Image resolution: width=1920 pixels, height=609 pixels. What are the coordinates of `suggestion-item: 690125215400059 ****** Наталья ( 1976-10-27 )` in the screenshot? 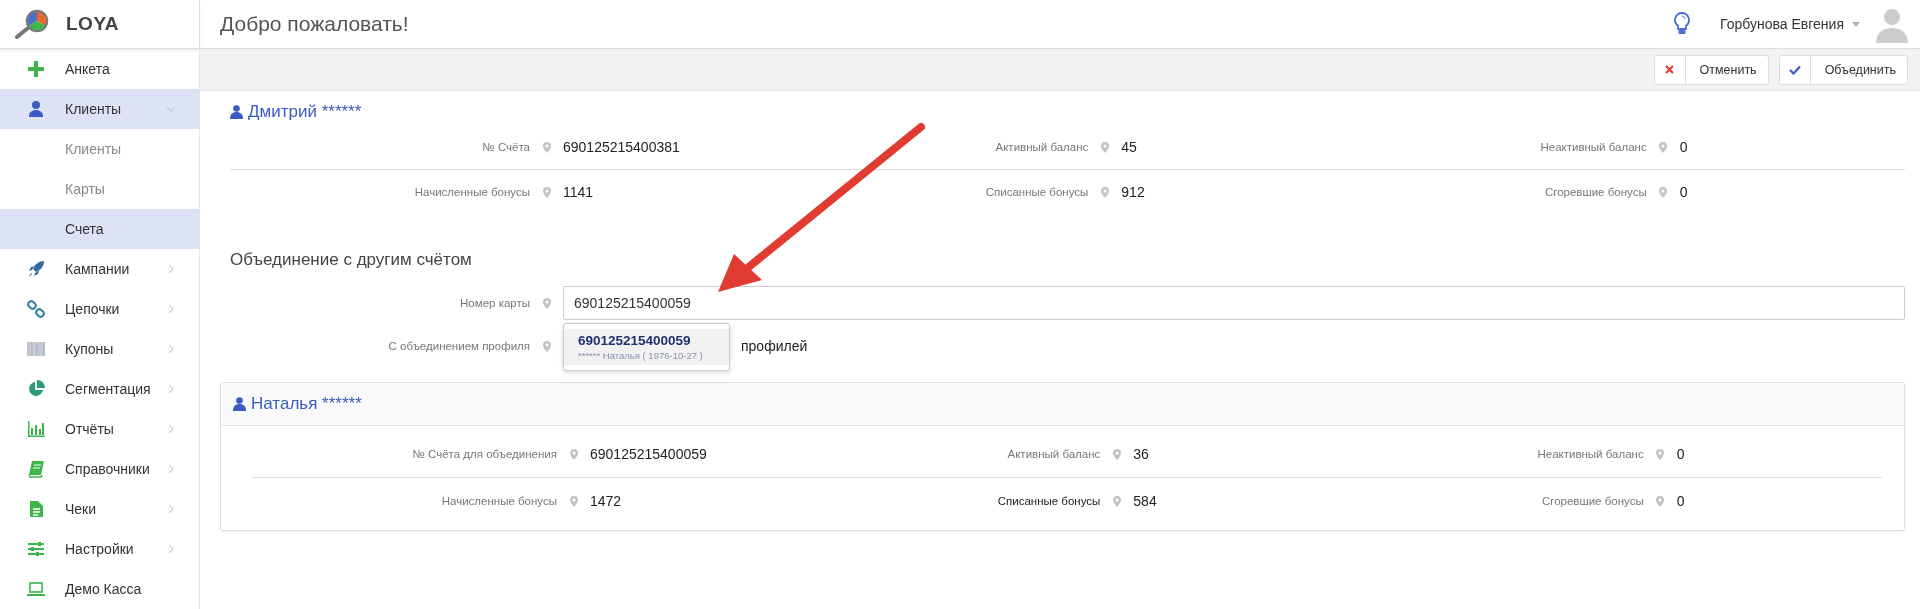 It's located at (646, 347).